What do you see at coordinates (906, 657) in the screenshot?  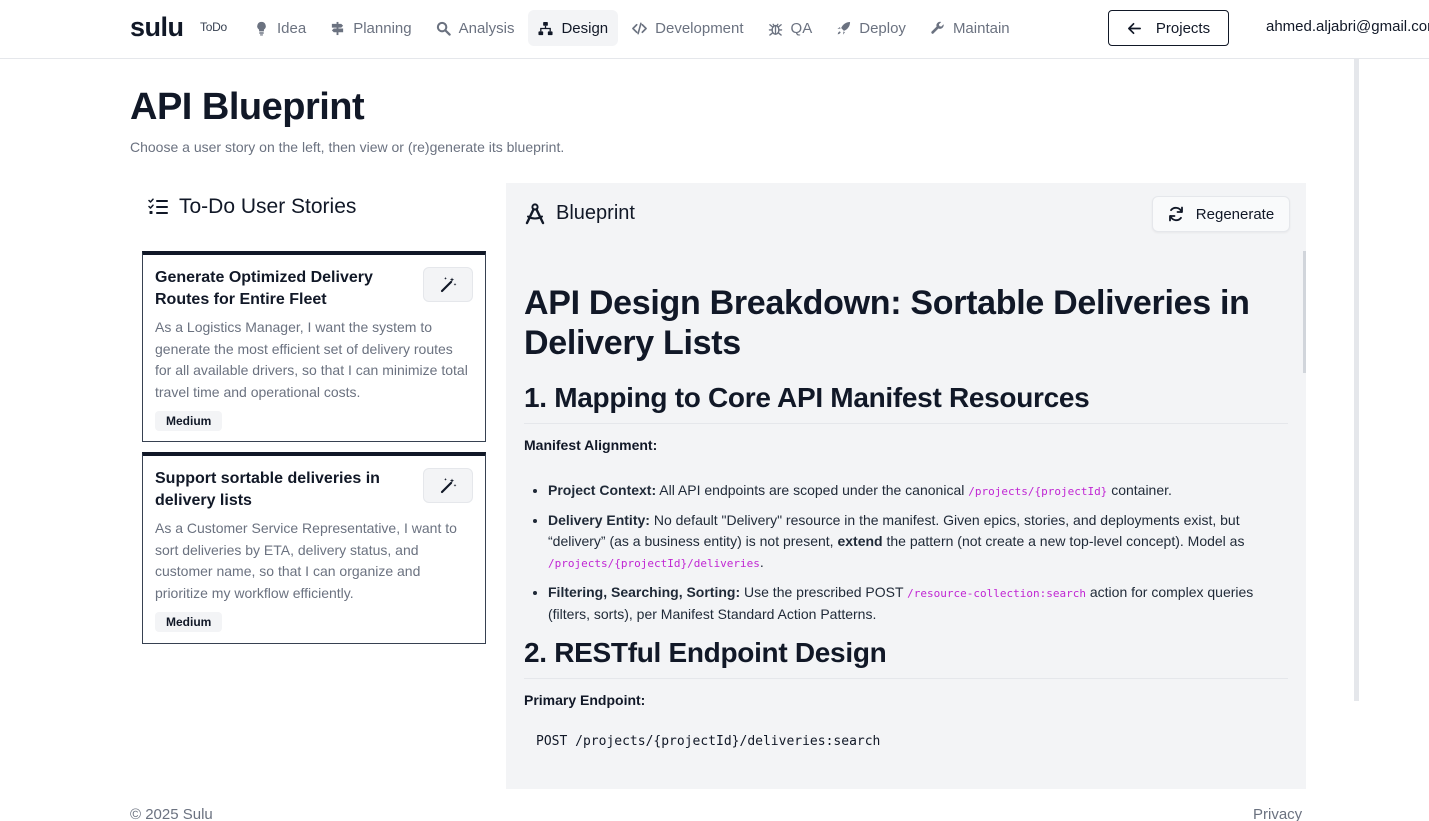 I see `section-heading: 2. RESTful Endpoint Design` at bounding box center [906, 657].